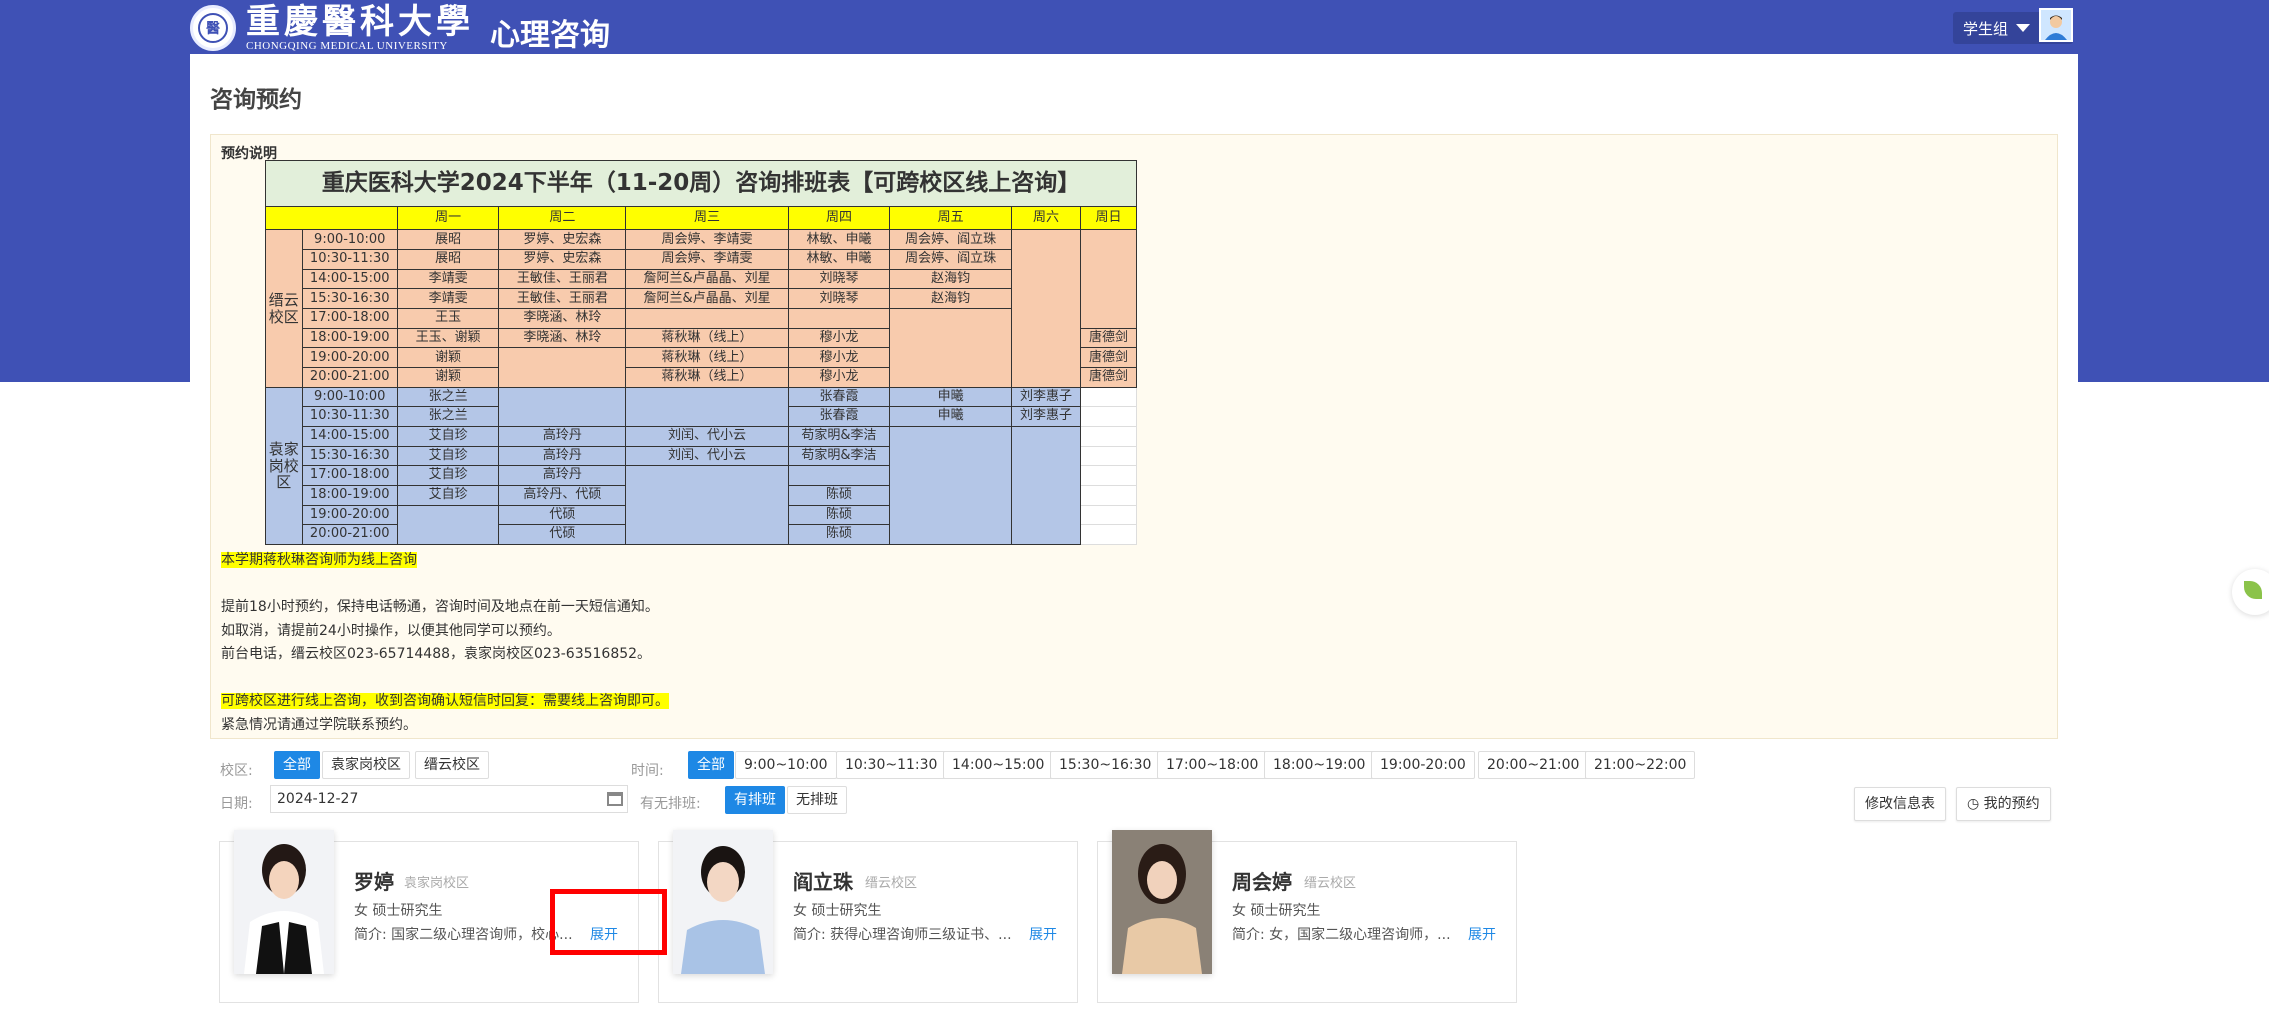  Describe the element at coordinates (711, 765) in the screenshot. I see `time-filter-chip: 全部` at that location.